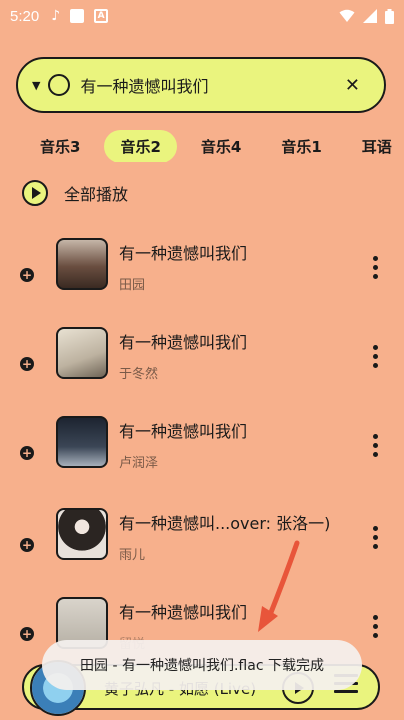  I want to click on tab-music2: 音乐2, so click(140, 146).